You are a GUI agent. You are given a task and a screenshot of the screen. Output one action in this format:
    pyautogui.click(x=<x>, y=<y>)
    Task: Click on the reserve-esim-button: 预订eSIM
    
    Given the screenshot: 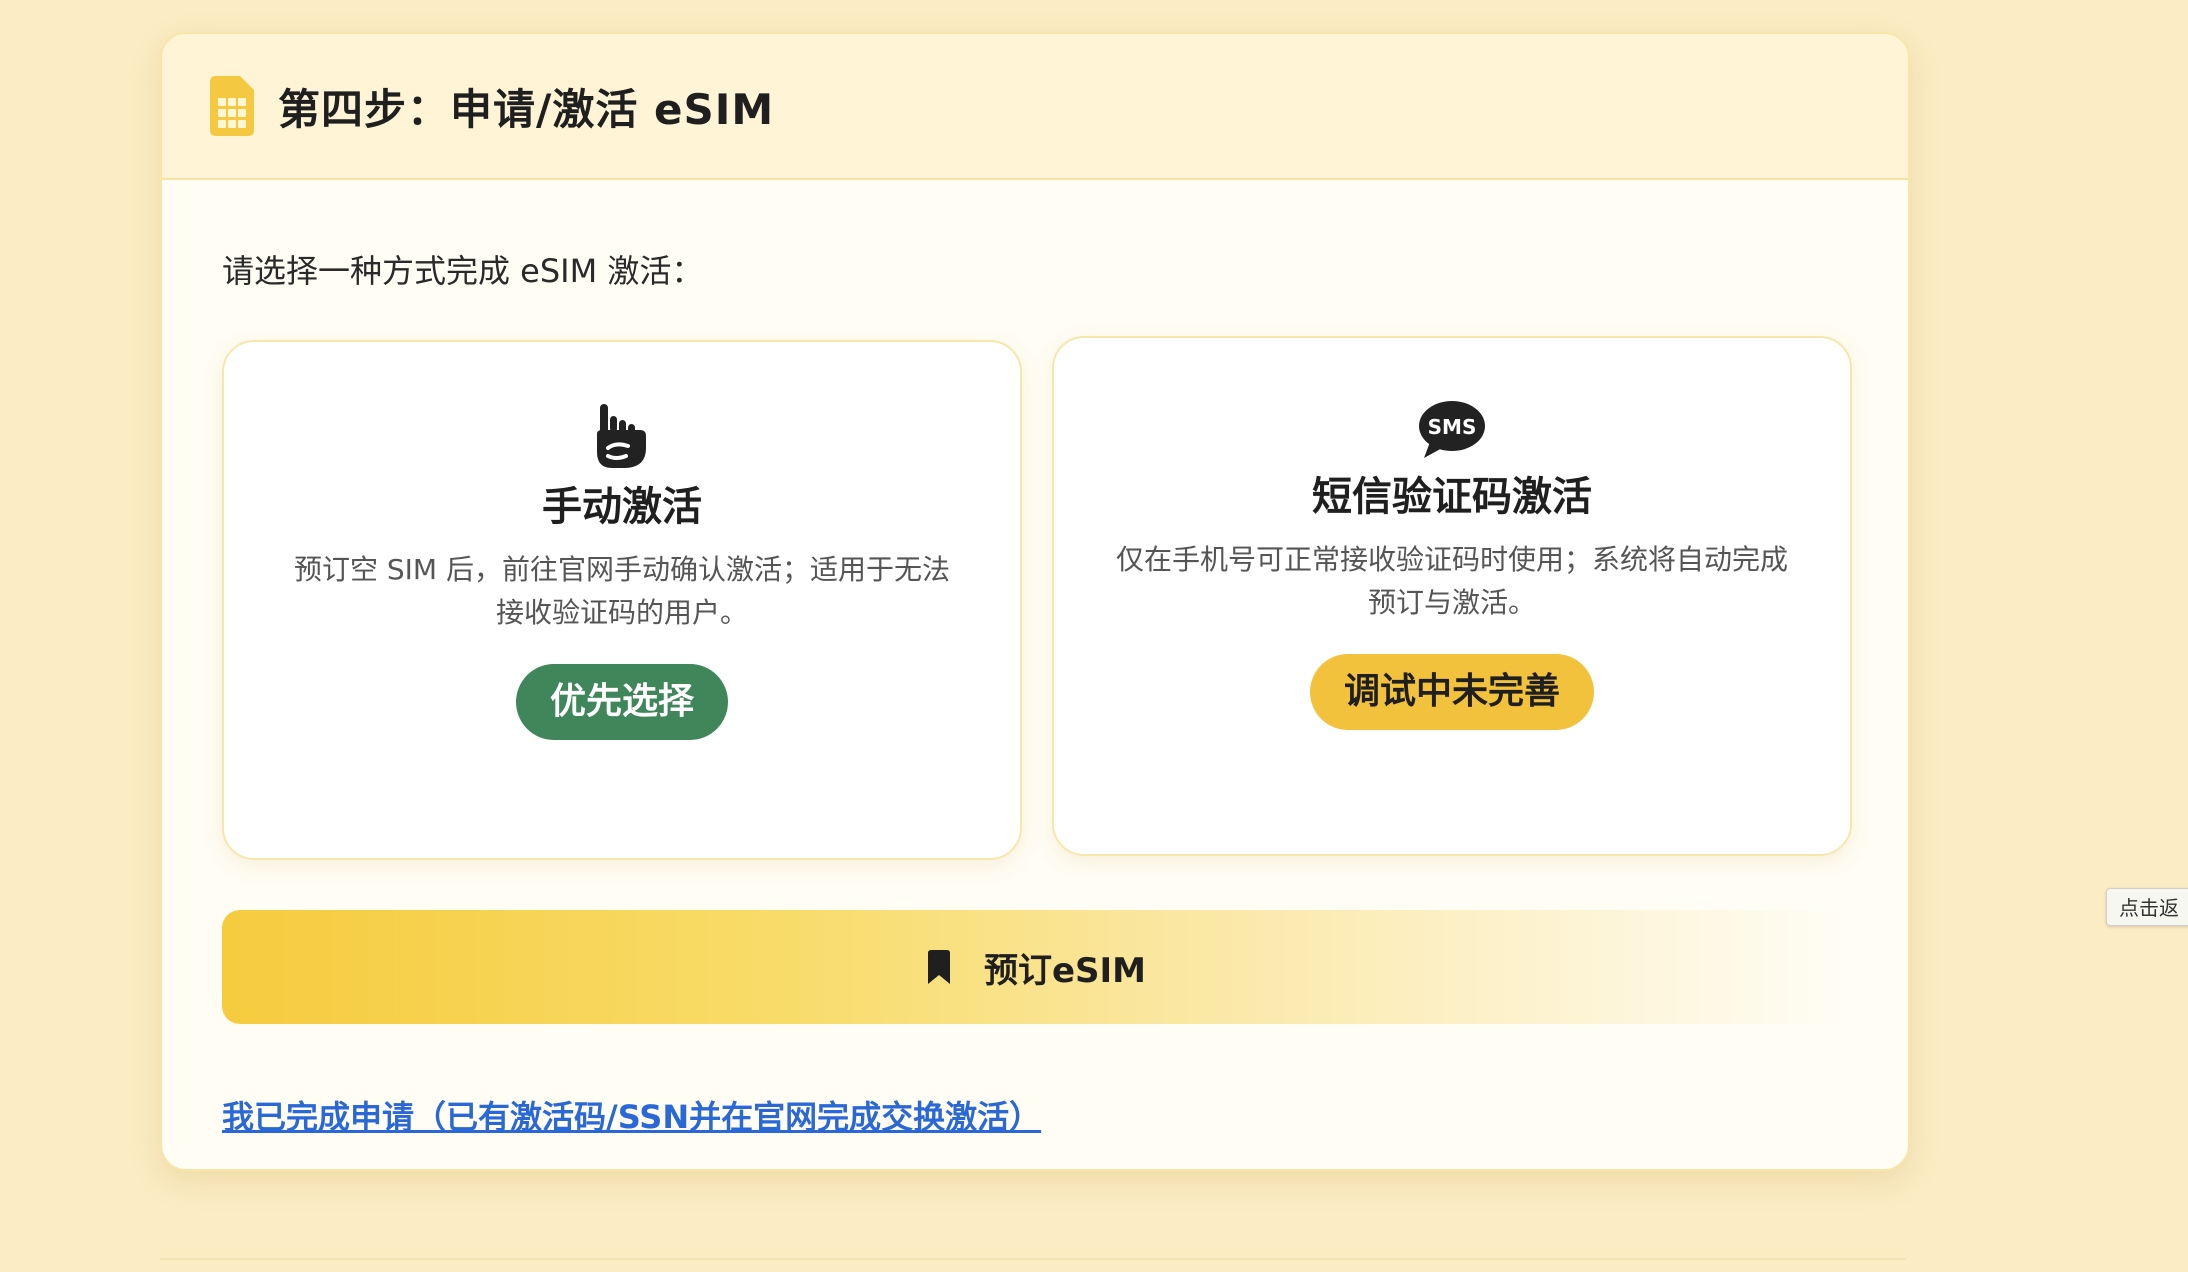 What is the action you would take?
    pyautogui.click(x=1036, y=967)
    